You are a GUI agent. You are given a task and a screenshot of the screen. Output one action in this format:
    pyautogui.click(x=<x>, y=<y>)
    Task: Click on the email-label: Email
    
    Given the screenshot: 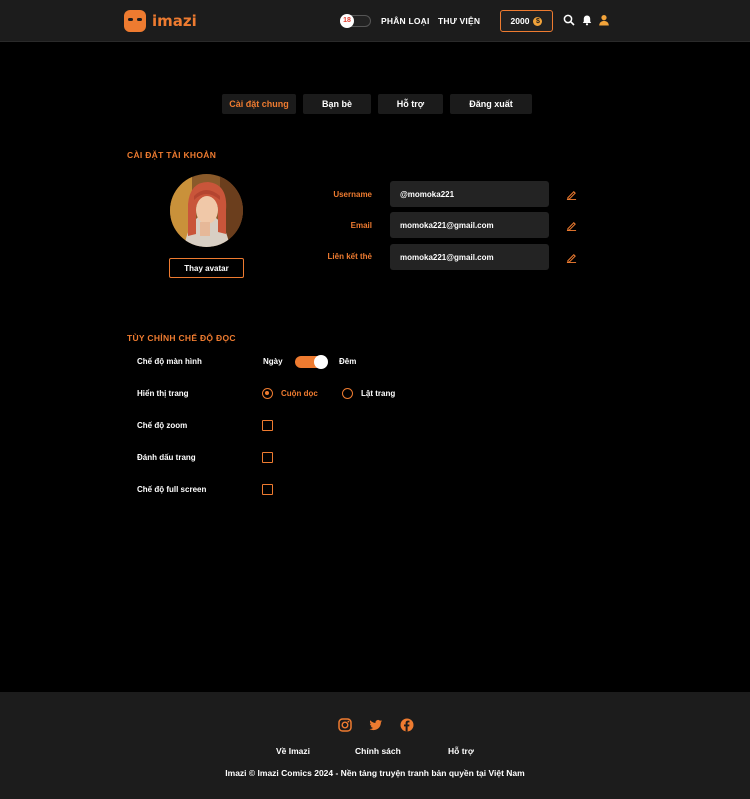 What is the action you would take?
    pyautogui.click(x=361, y=225)
    